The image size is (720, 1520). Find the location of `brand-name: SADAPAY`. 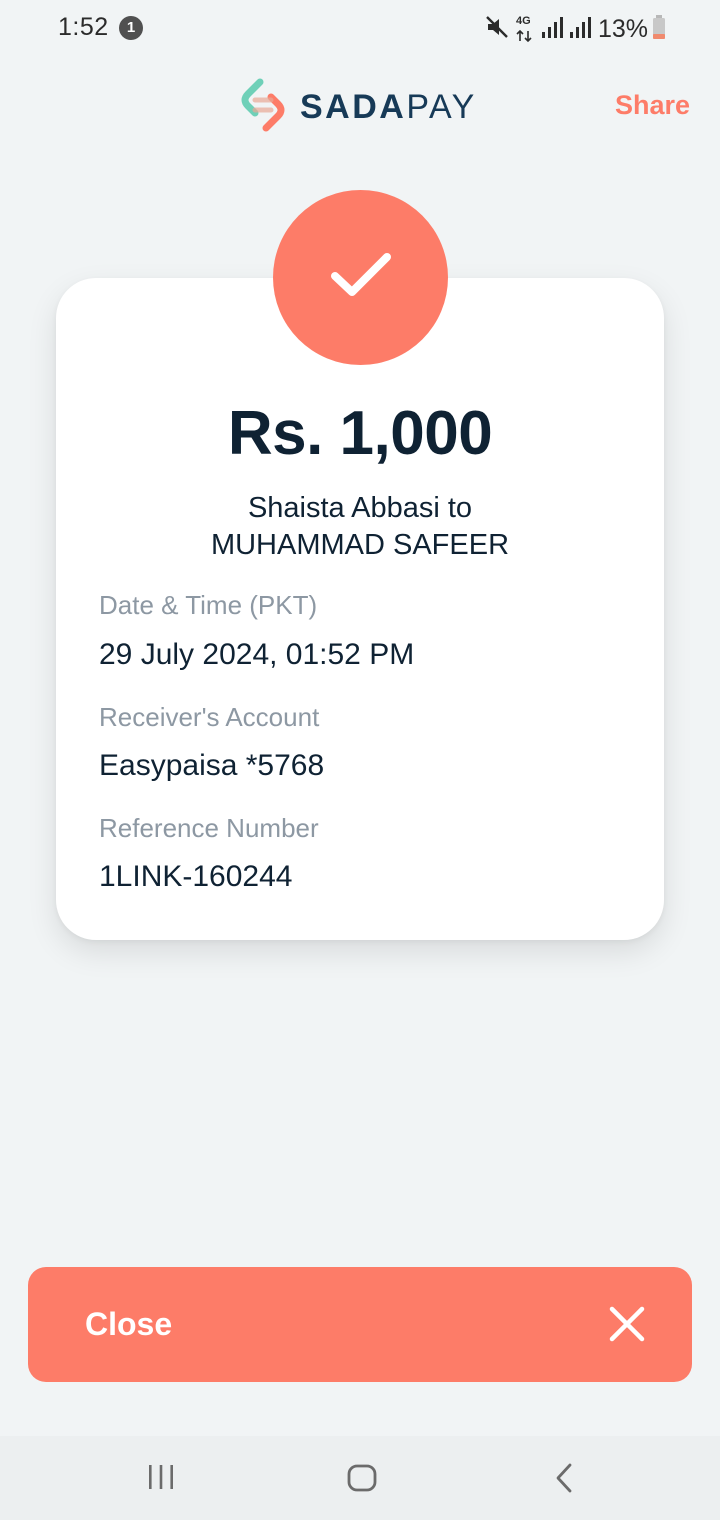

brand-name: SADAPAY is located at coordinates (388, 107).